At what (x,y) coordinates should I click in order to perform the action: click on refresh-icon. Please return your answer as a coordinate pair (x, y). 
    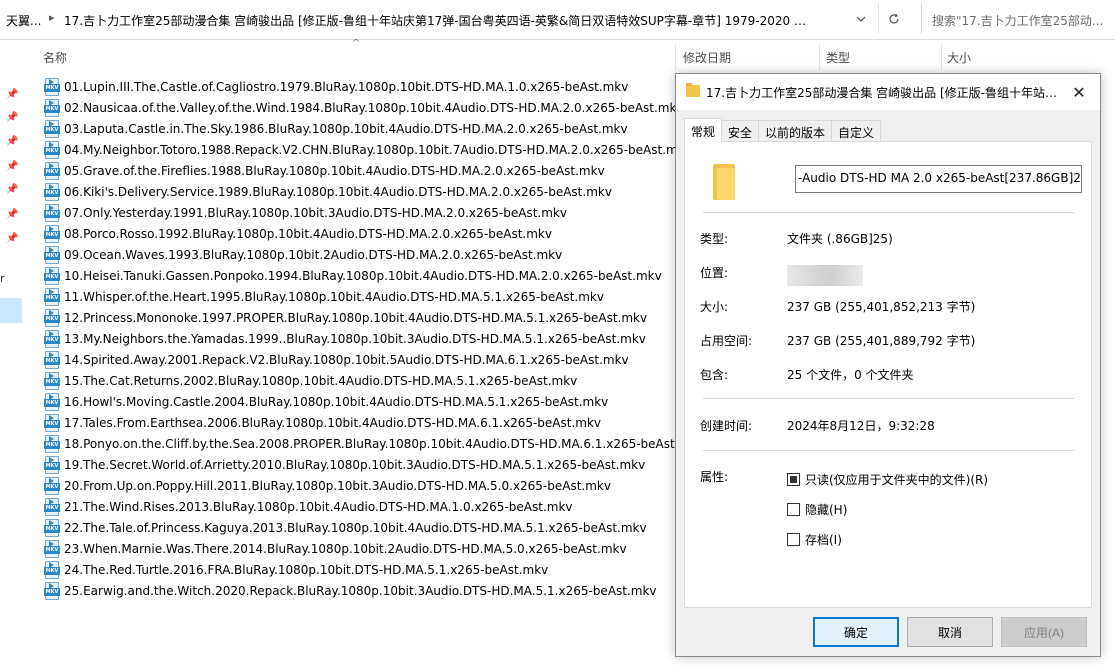
    Looking at the image, I should click on (893, 19).